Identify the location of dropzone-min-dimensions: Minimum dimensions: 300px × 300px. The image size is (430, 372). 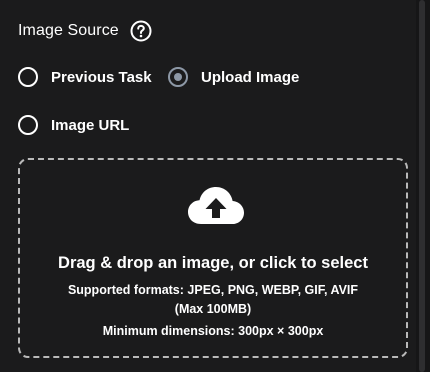
(213, 331).